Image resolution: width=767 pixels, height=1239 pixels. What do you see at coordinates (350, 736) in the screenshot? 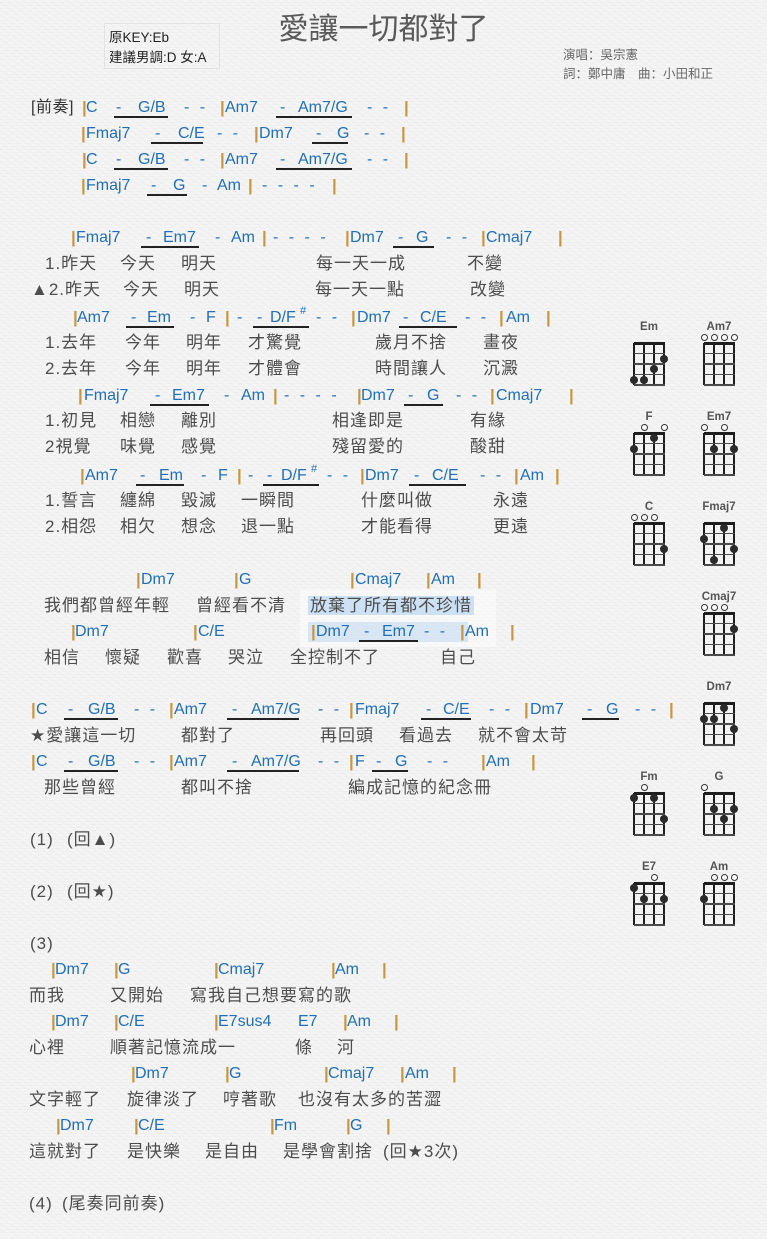
I see `lyric-line: ★愛讓這一切 都對了 再回頭 看過去 就不會太苛` at bounding box center [350, 736].